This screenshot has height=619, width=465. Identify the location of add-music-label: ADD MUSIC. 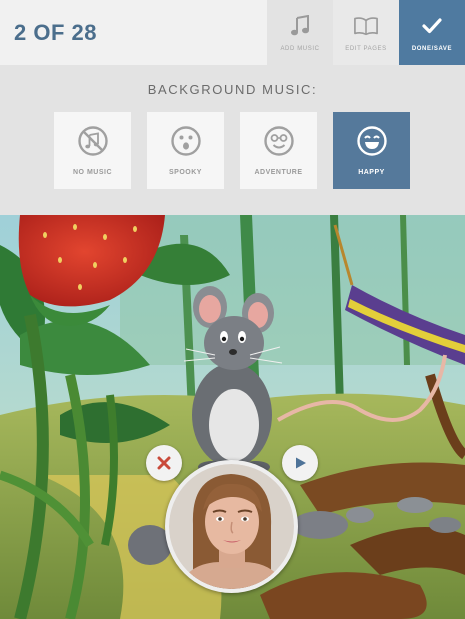
(300, 48).